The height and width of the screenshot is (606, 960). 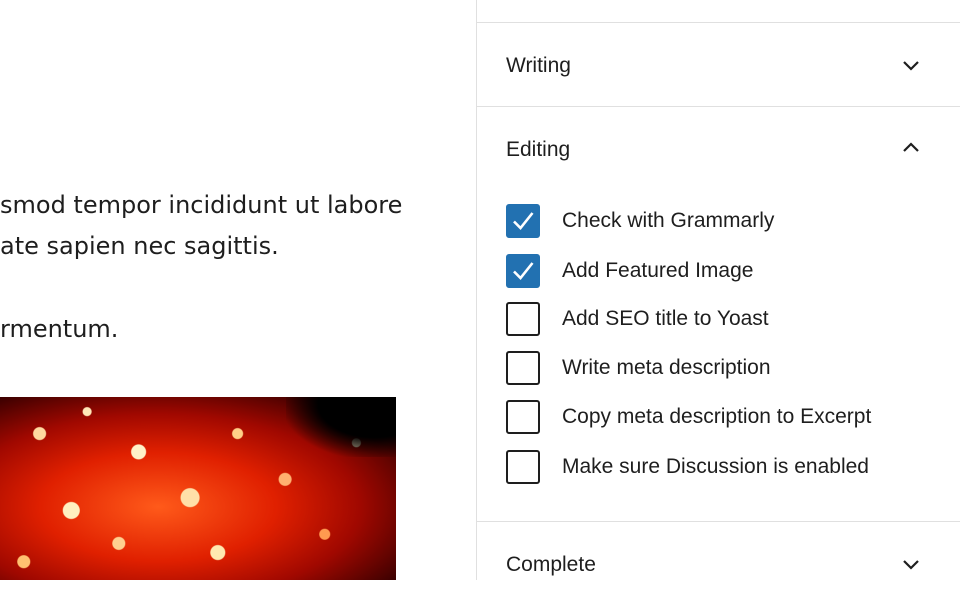 I want to click on checklist-item: Copy meta description to Excerpt, so click(x=726, y=416).